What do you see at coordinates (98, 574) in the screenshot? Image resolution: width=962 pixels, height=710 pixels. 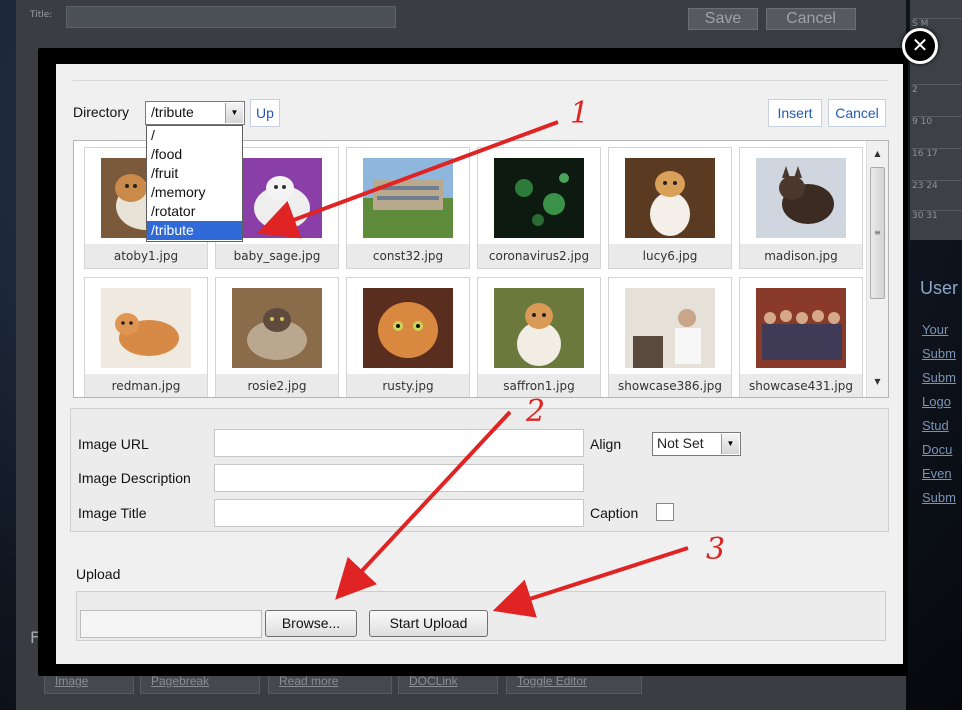 I see `upload-label: Upload` at bounding box center [98, 574].